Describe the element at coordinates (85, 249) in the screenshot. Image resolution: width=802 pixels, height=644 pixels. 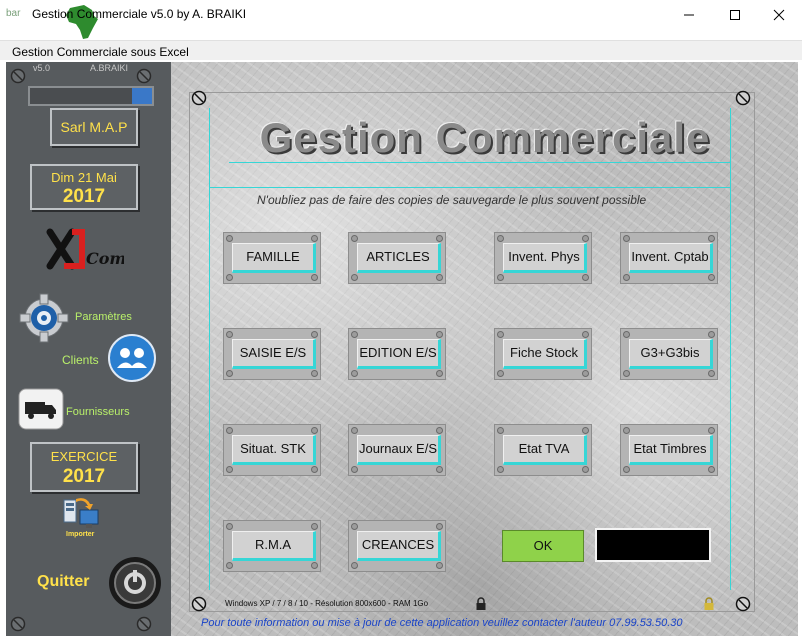
I see `xcom-logo-icon: Com` at that location.